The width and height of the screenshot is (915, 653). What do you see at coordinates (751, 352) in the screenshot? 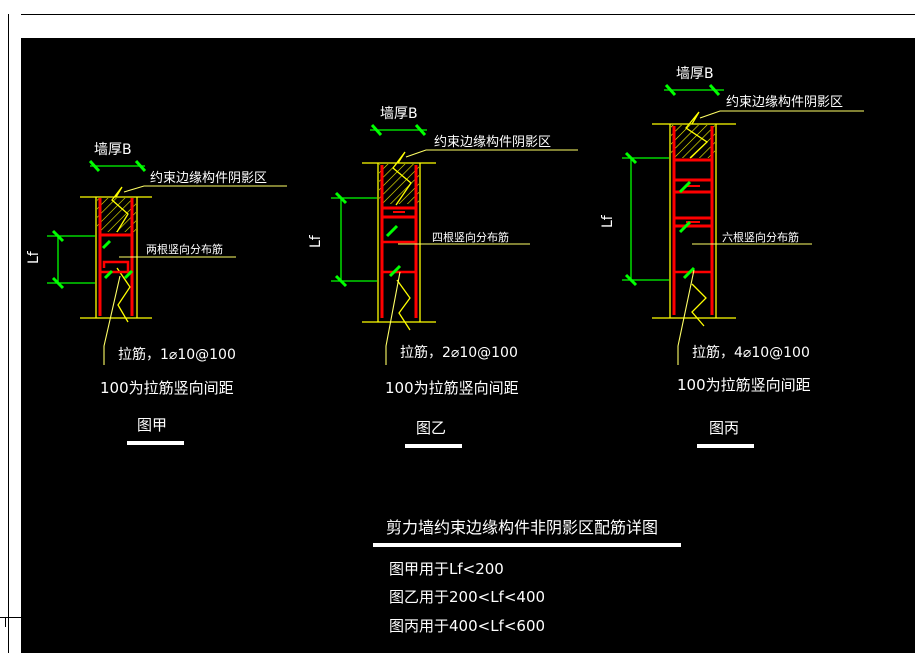
I see `tie-label: 拉筋，4⌀10@100` at bounding box center [751, 352].